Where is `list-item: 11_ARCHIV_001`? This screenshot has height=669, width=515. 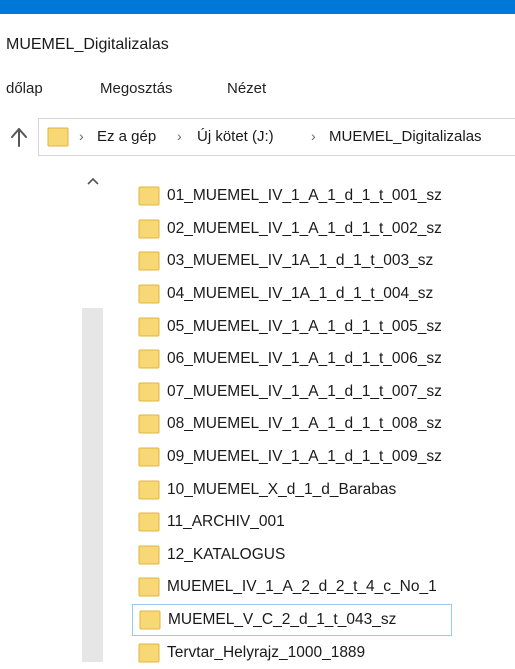 list-item: 11_ARCHIV_001 is located at coordinates (326, 522).